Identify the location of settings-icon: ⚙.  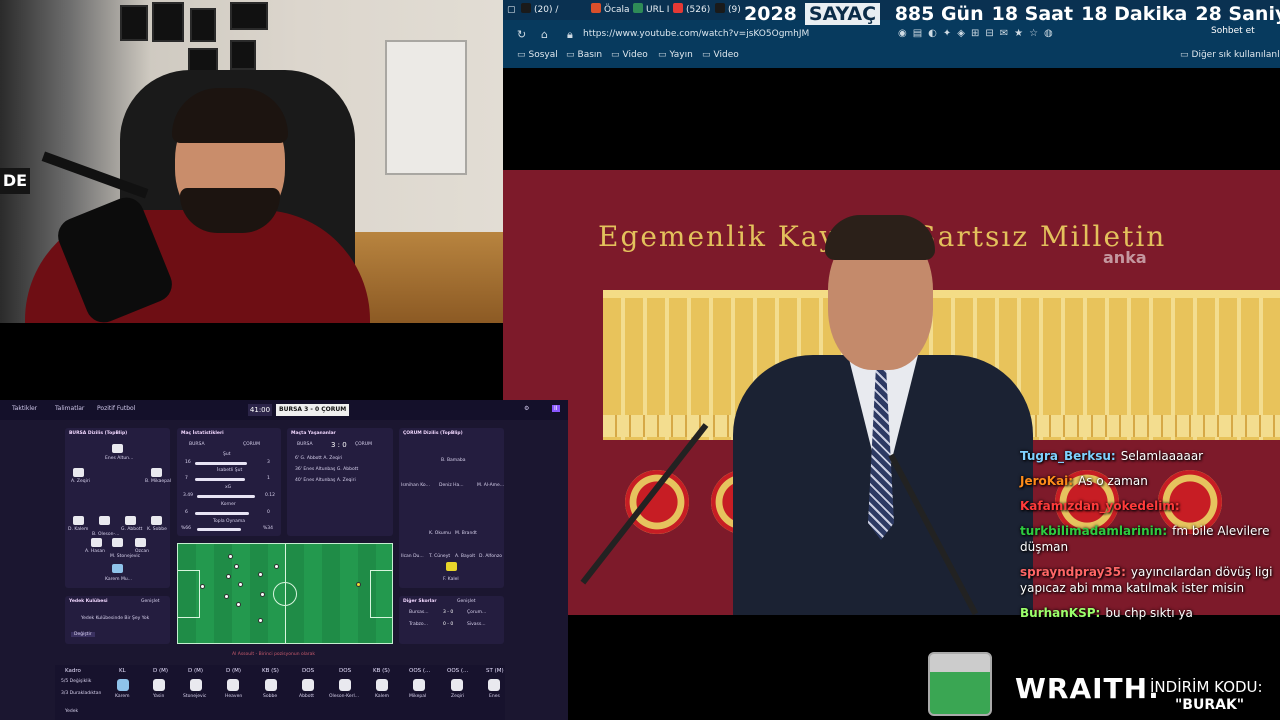
(526, 408).